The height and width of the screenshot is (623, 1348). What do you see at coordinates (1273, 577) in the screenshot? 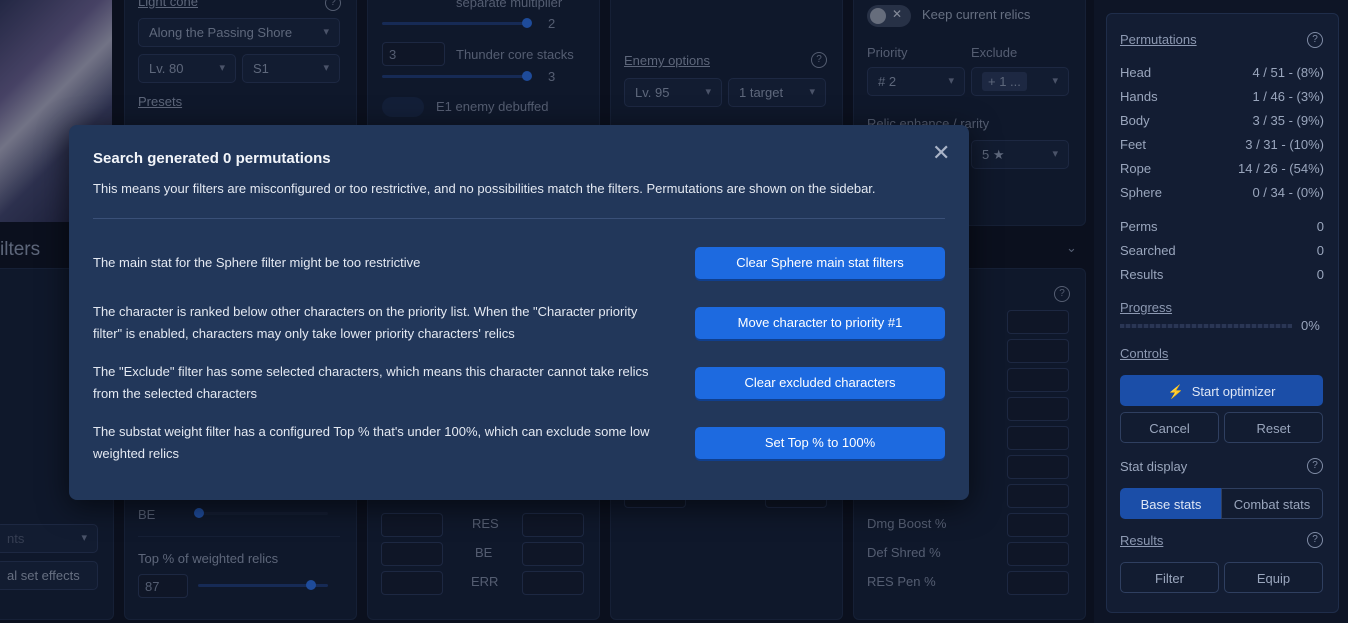
I see `equip-button: Equip` at bounding box center [1273, 577].